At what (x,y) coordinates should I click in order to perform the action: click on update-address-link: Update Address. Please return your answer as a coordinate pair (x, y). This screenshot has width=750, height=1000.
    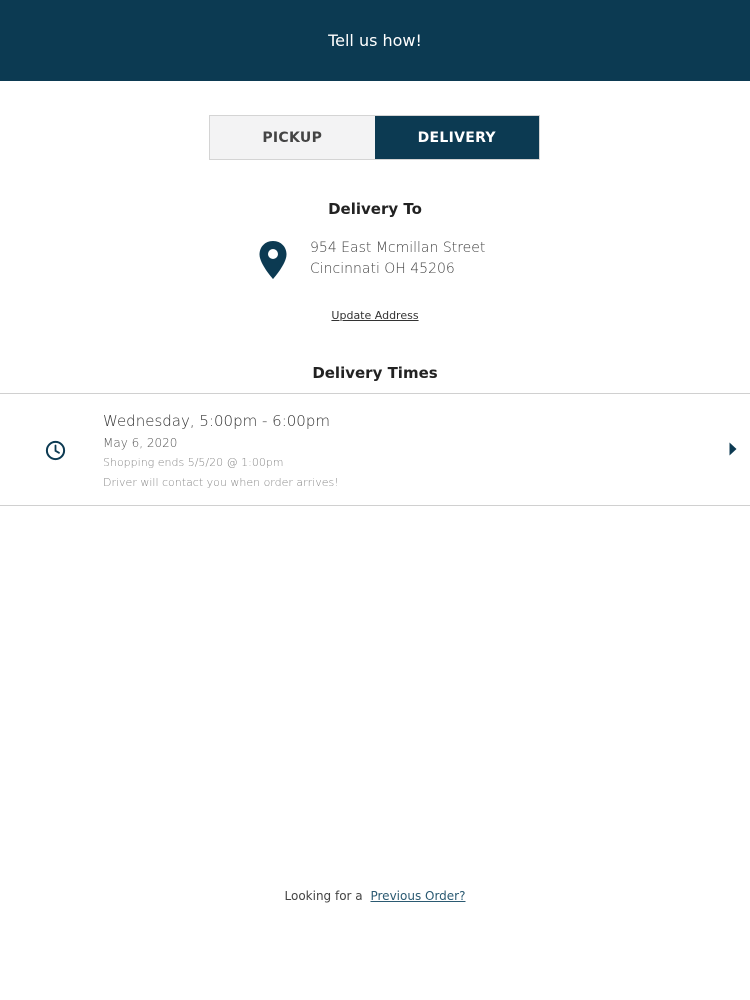
    Looking at the image, I should click on (374, 315).